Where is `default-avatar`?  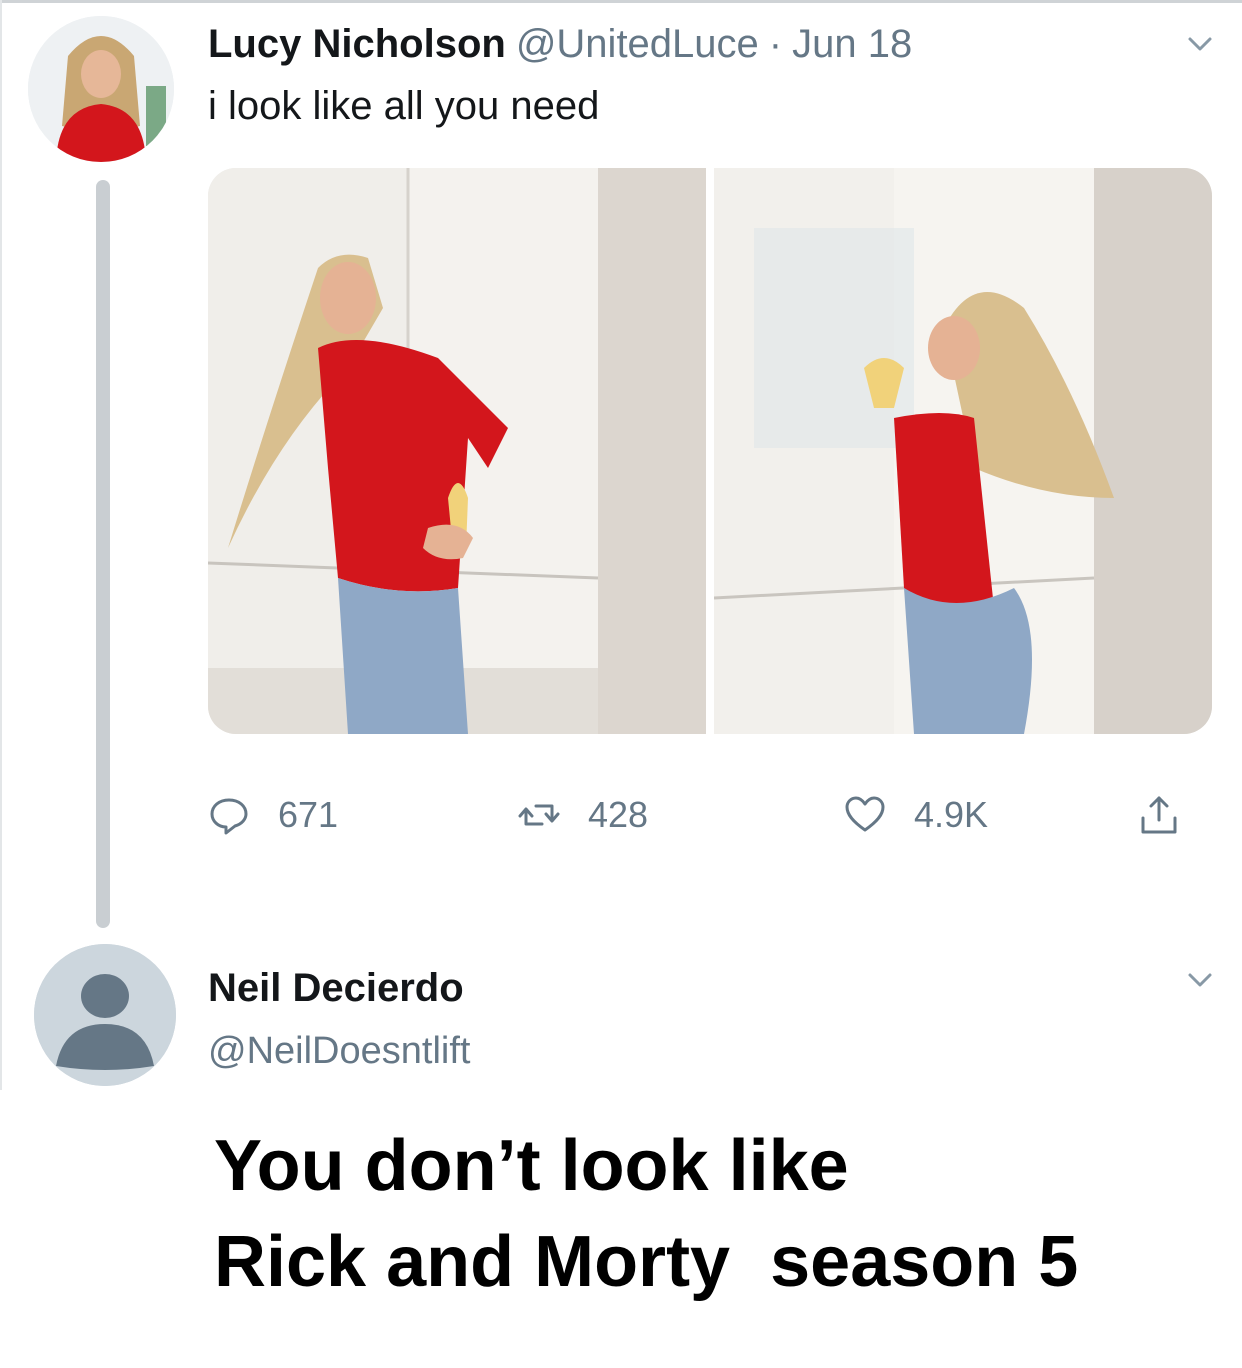 default-avatar is located at coordinates (105, 1015).